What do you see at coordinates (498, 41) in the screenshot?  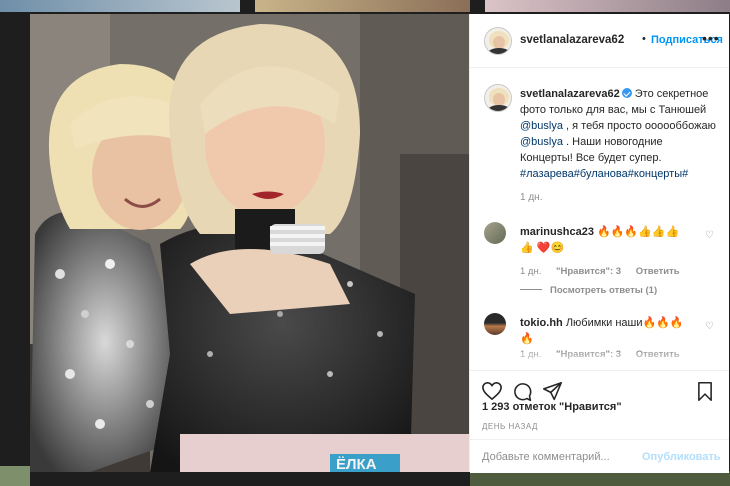 I see `author-avatar` at bounding box center [498, 41].